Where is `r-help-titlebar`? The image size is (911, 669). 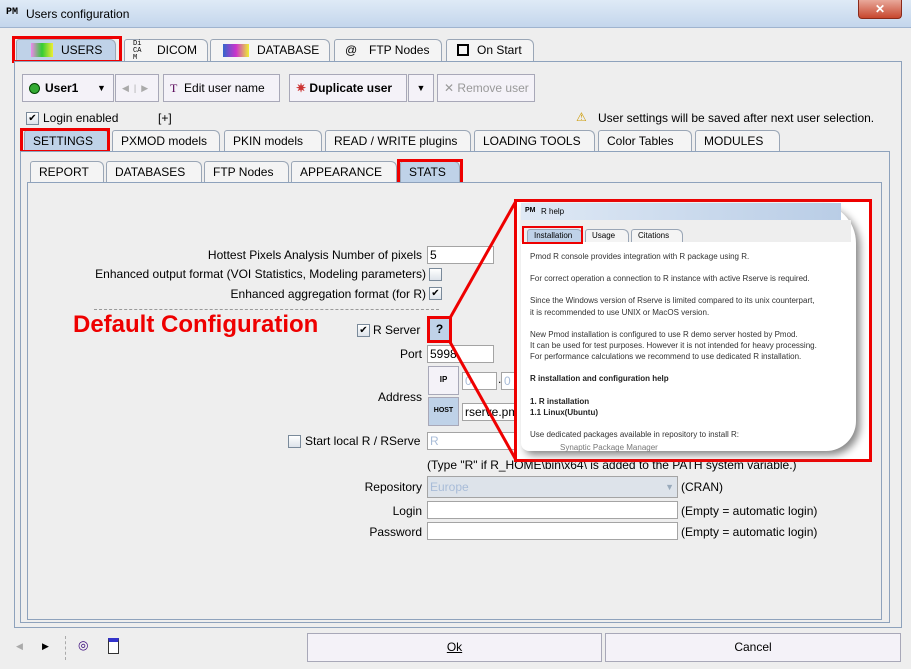 r-help-titlebar is located at coordinates (681, 211).